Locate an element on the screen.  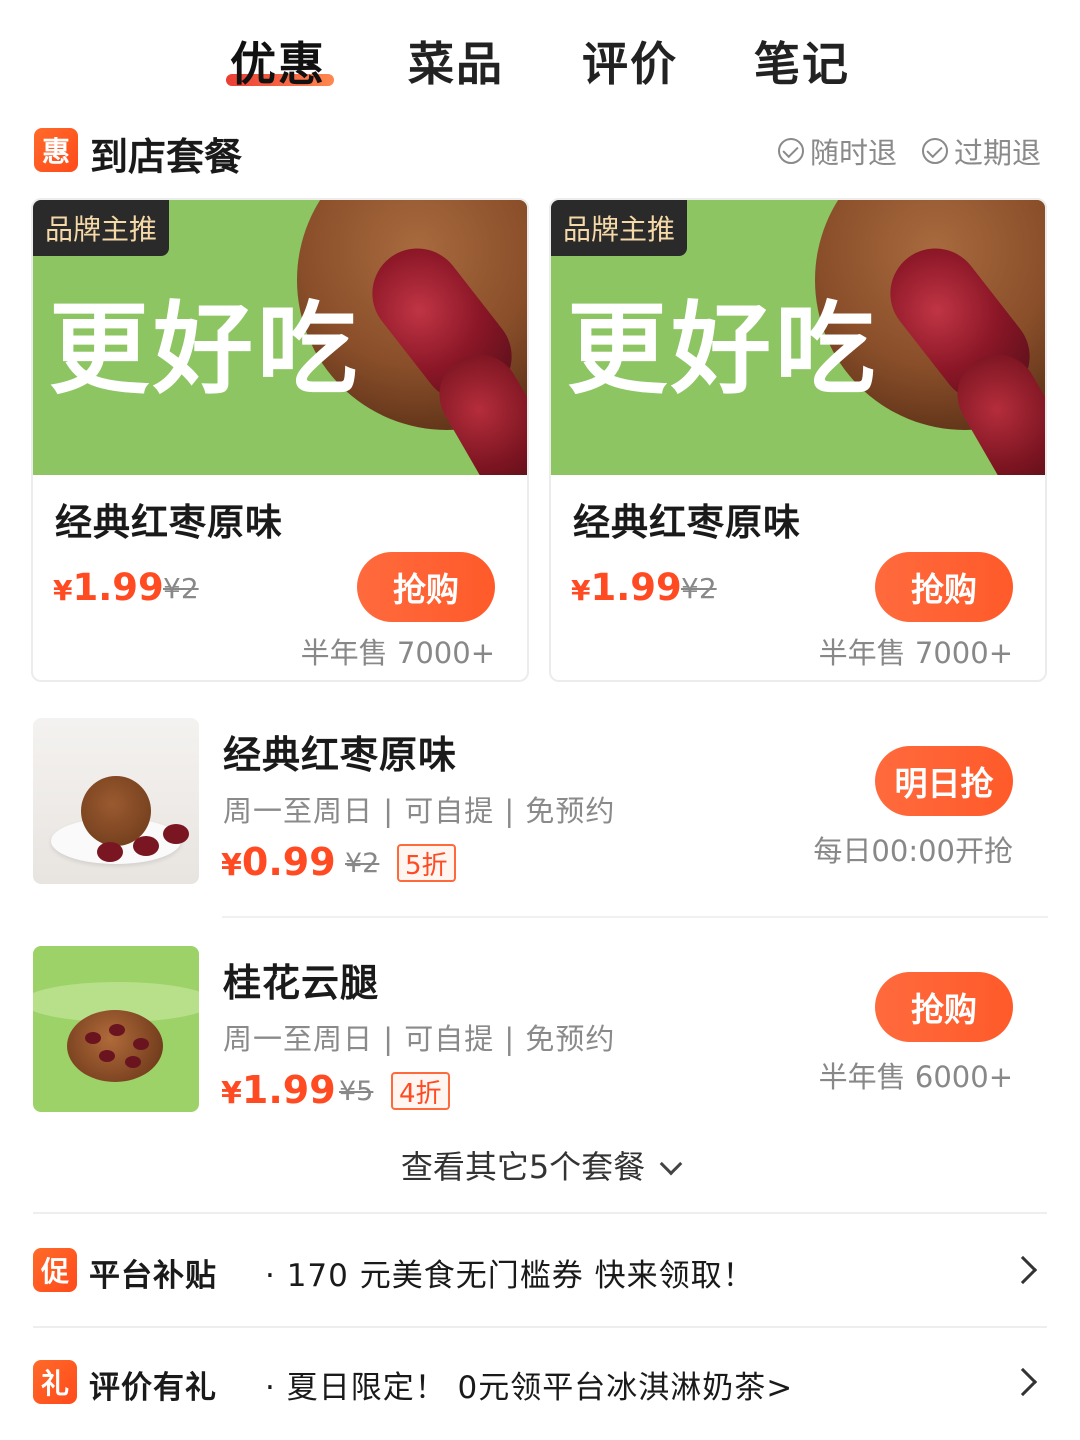
tab-deals: 优惠 is located at coordinates (278, 61).